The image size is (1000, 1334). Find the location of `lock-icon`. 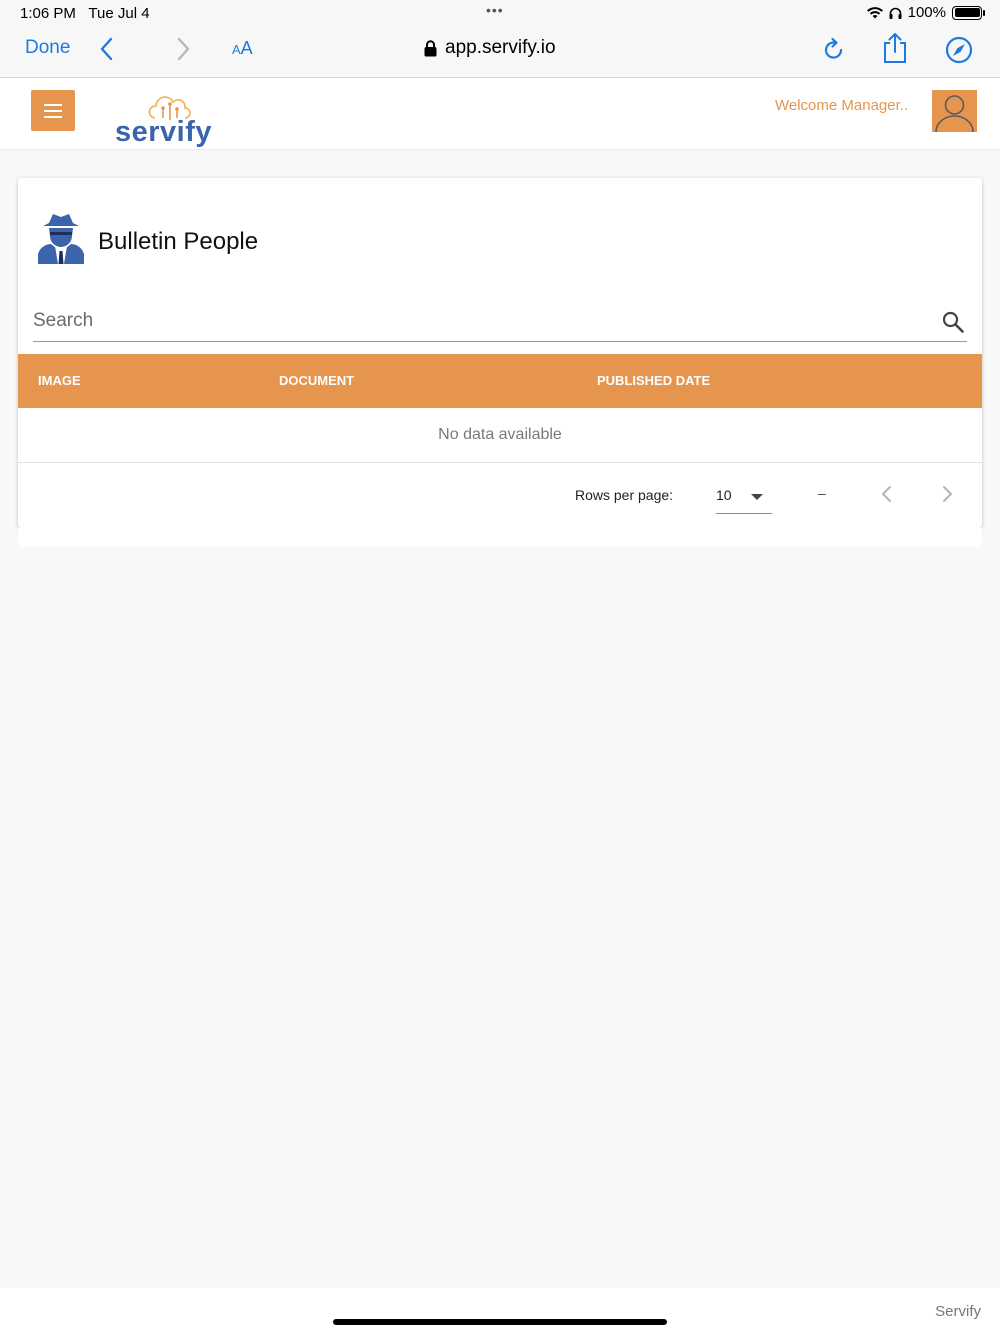

lock-icon is located at coordinates (430, 47).